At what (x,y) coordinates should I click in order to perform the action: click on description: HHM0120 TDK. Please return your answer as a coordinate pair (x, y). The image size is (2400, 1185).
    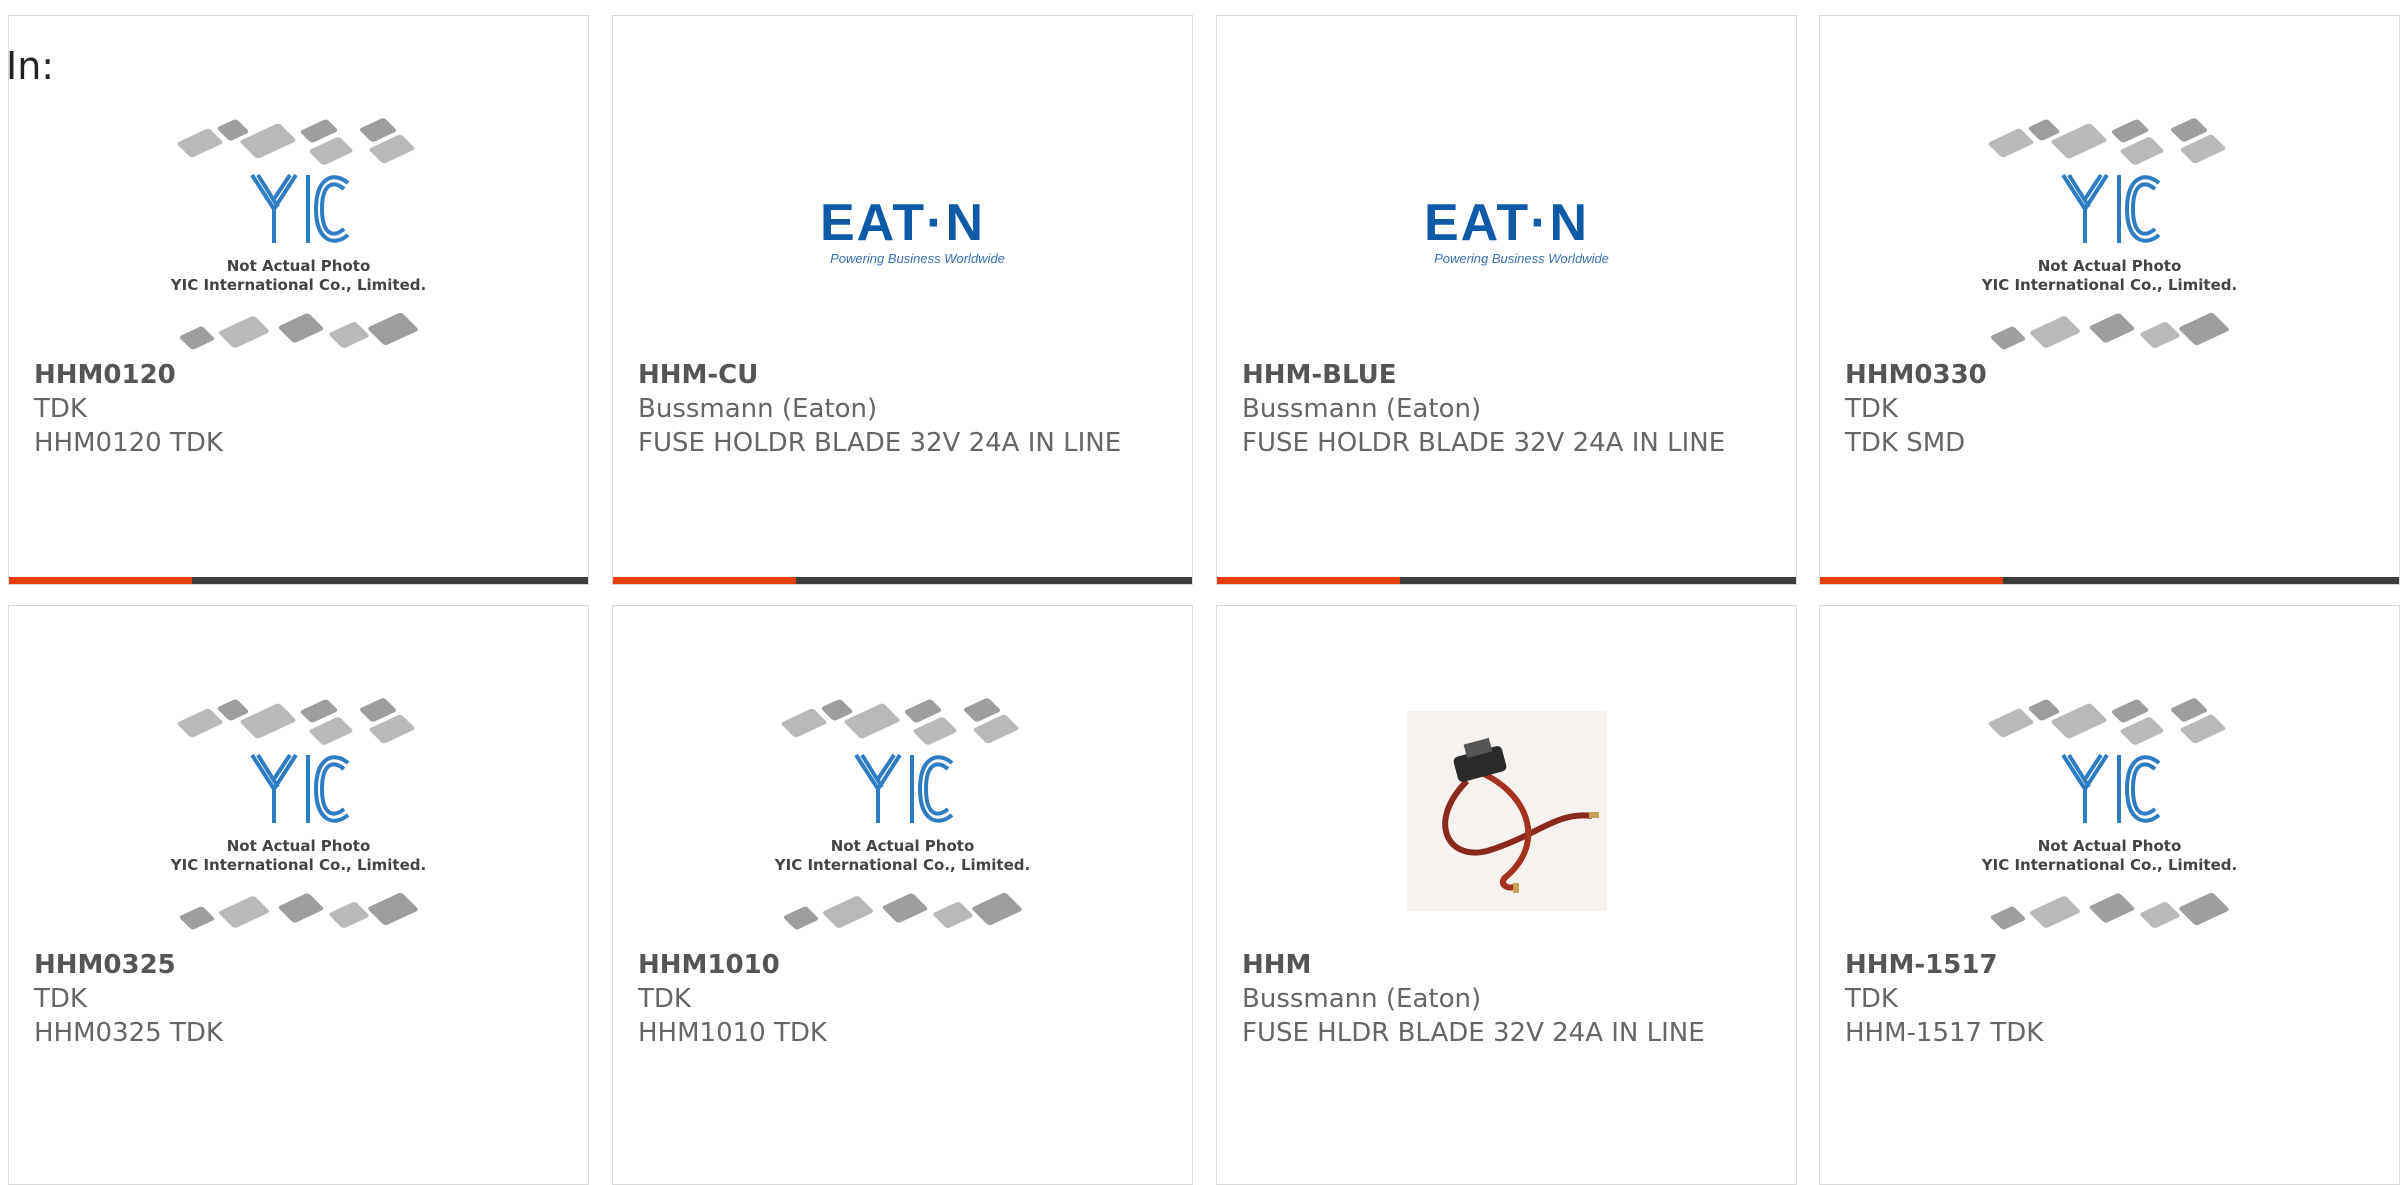
    Looking at the image, I should click on (128, 443).